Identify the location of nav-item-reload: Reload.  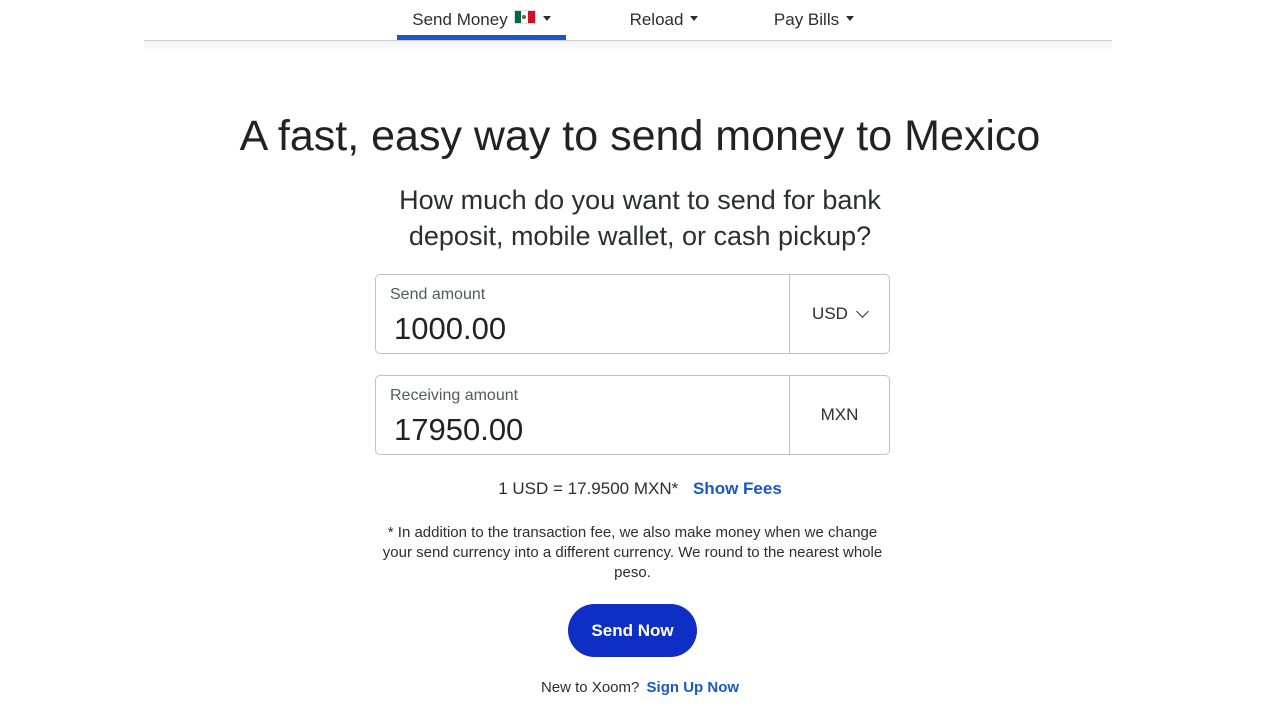
(664, 20).